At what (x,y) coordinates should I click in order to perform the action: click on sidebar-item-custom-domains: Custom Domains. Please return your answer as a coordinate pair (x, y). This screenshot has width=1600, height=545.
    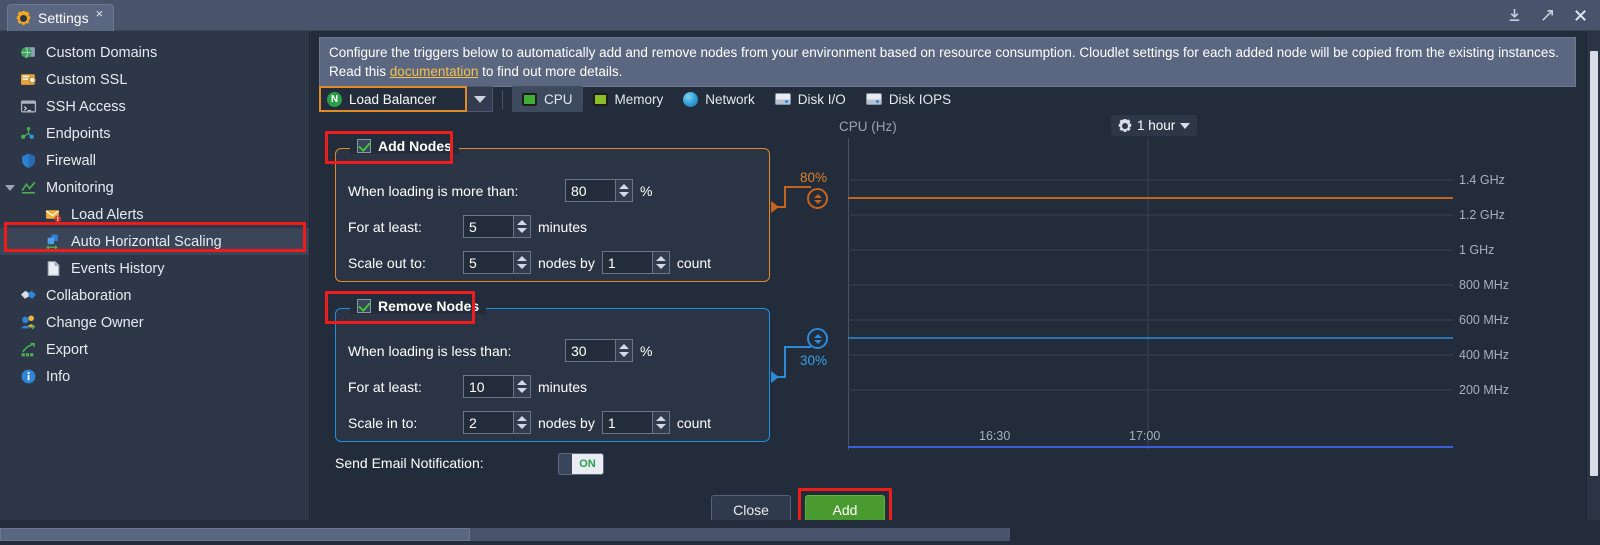
    Looking at the image, I should click on (154, 52).